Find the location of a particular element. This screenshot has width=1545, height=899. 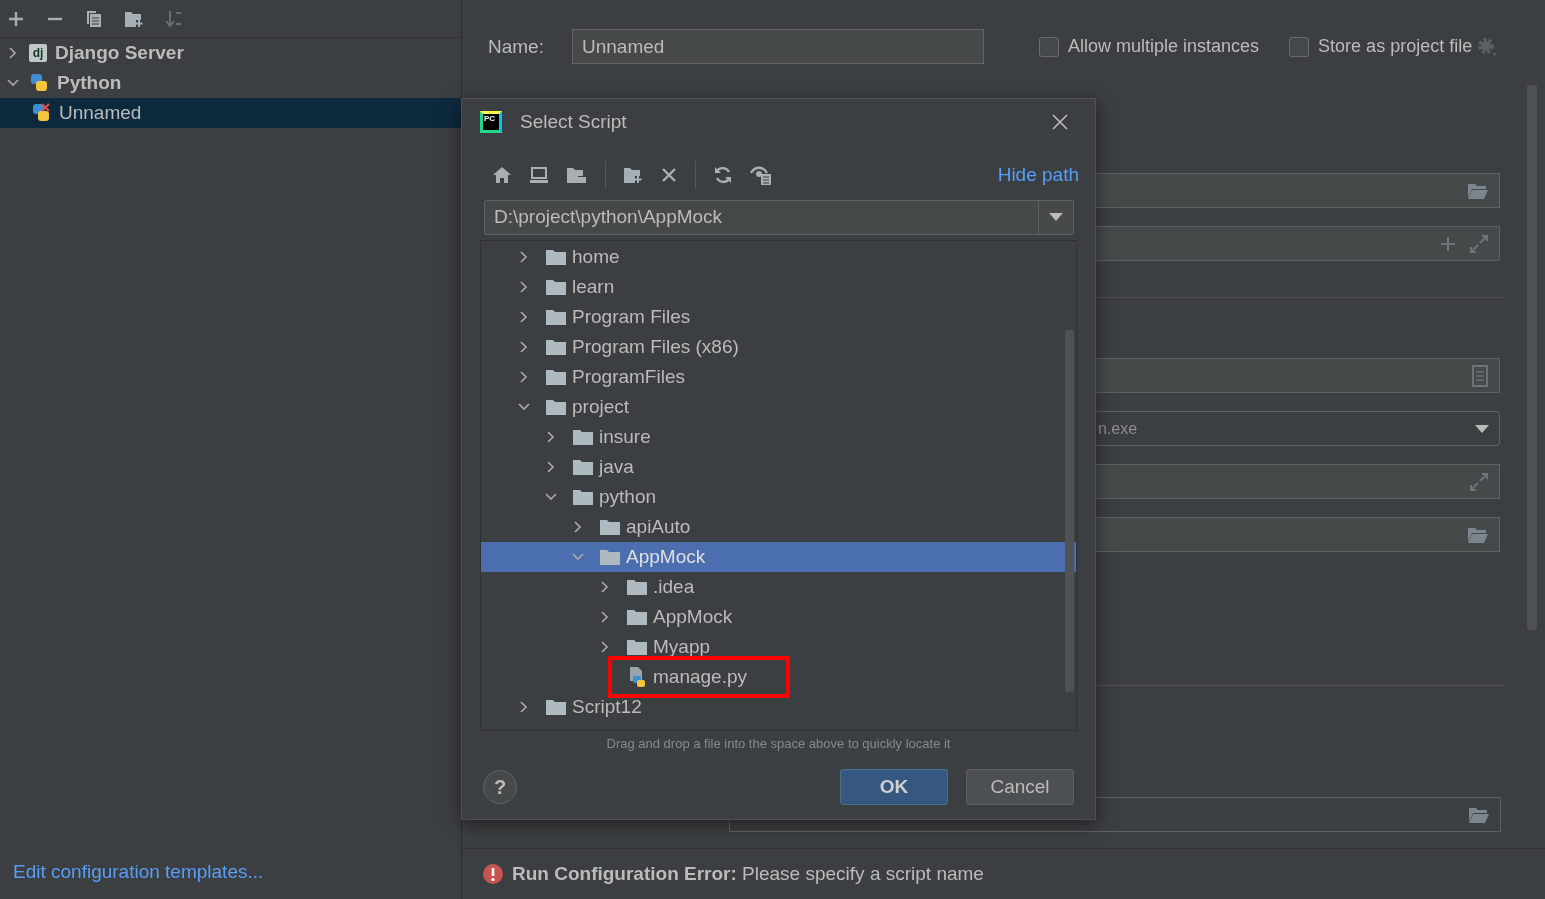

file-tree-row: manage.py is located at coordinates (778, 676).